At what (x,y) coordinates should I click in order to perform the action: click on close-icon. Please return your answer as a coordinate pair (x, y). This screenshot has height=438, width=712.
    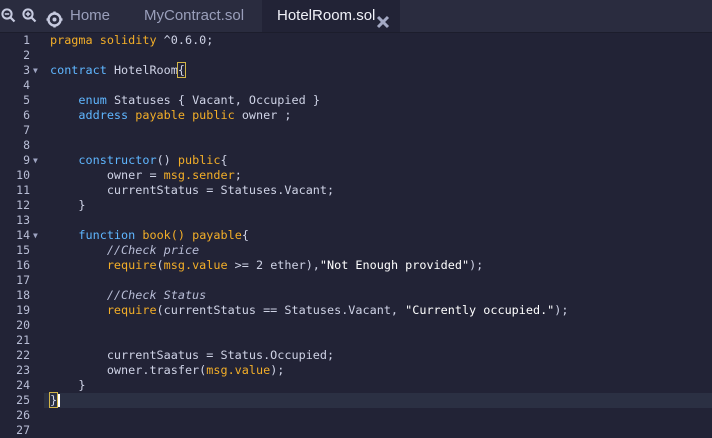
    Looking at the image, I should click on (383, 19).